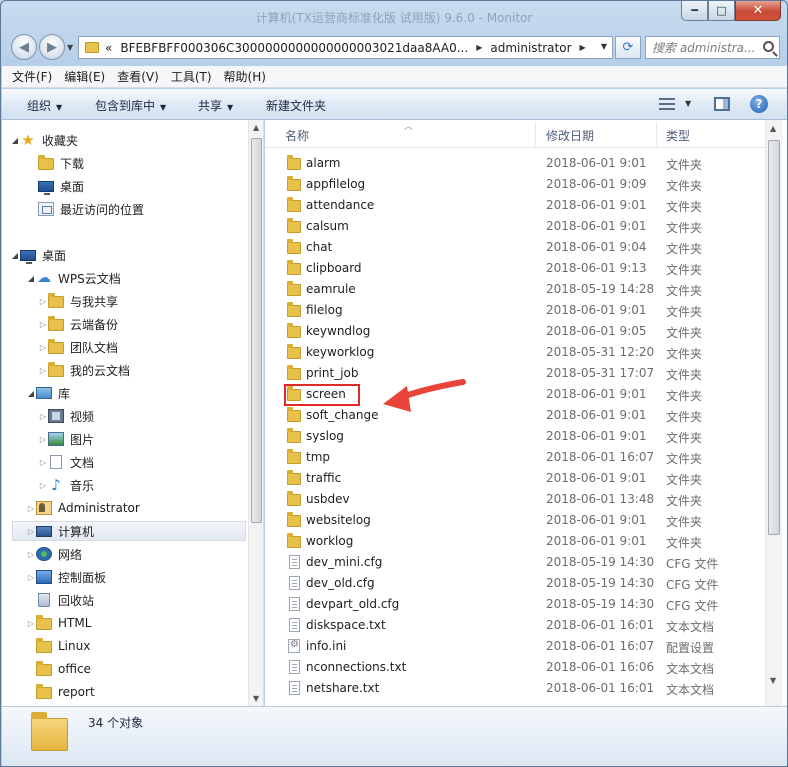  Describe the element at coordinates (758, 11) in the screenshot. I see `close-button: ✕` at that location.